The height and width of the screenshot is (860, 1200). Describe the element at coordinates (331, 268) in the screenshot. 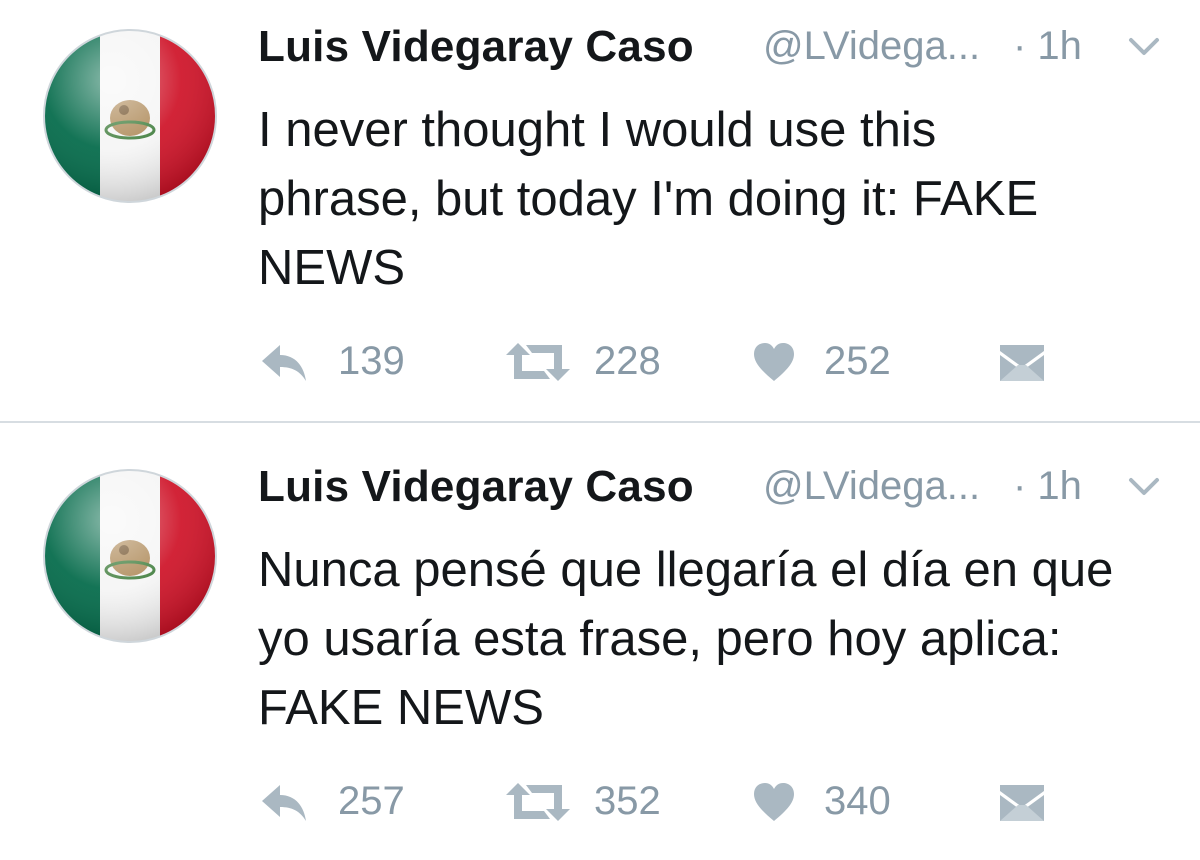

I see `tweet-text-line: NEWS` at that location.